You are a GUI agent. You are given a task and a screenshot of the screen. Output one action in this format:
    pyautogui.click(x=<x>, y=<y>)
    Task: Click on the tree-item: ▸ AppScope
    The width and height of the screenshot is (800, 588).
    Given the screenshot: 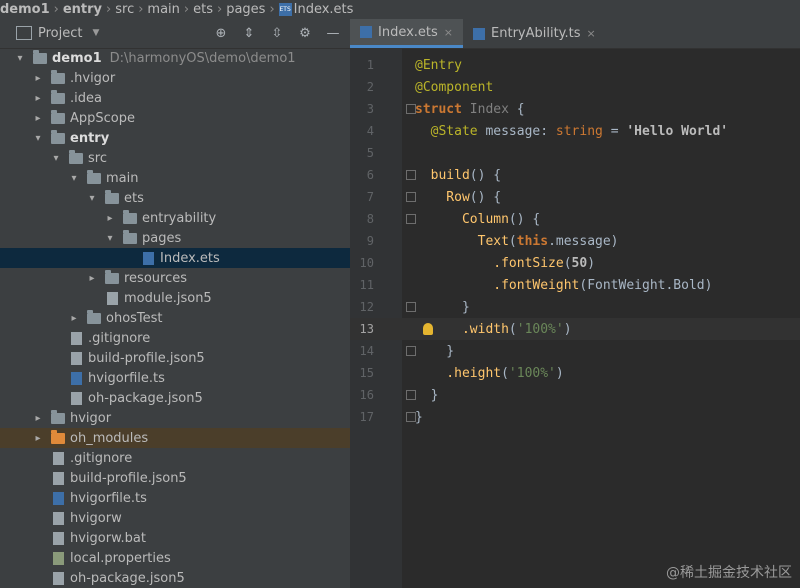 What is the action you would take?
    pyautogui.click(x=175, y=118)
    